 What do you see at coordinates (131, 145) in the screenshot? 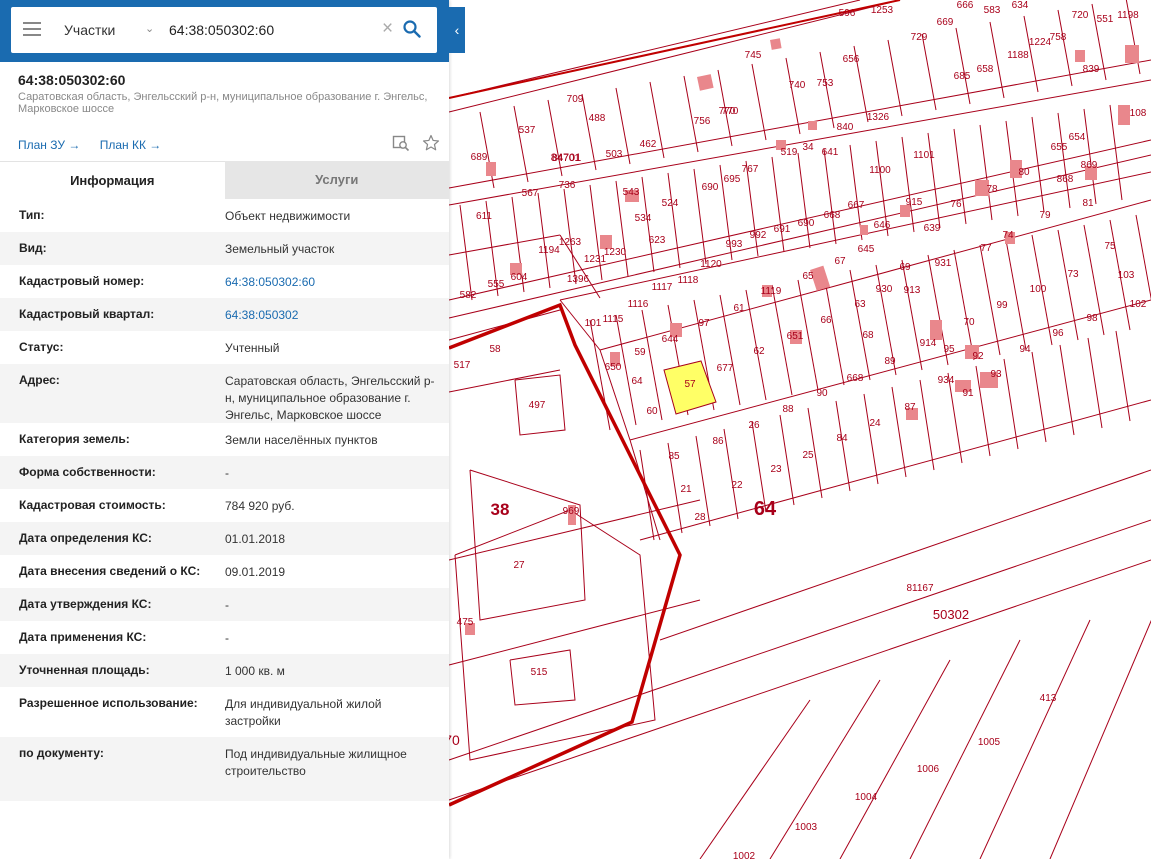
I see `plan-kk-link: План КК →` at bounding box center [131, 145].